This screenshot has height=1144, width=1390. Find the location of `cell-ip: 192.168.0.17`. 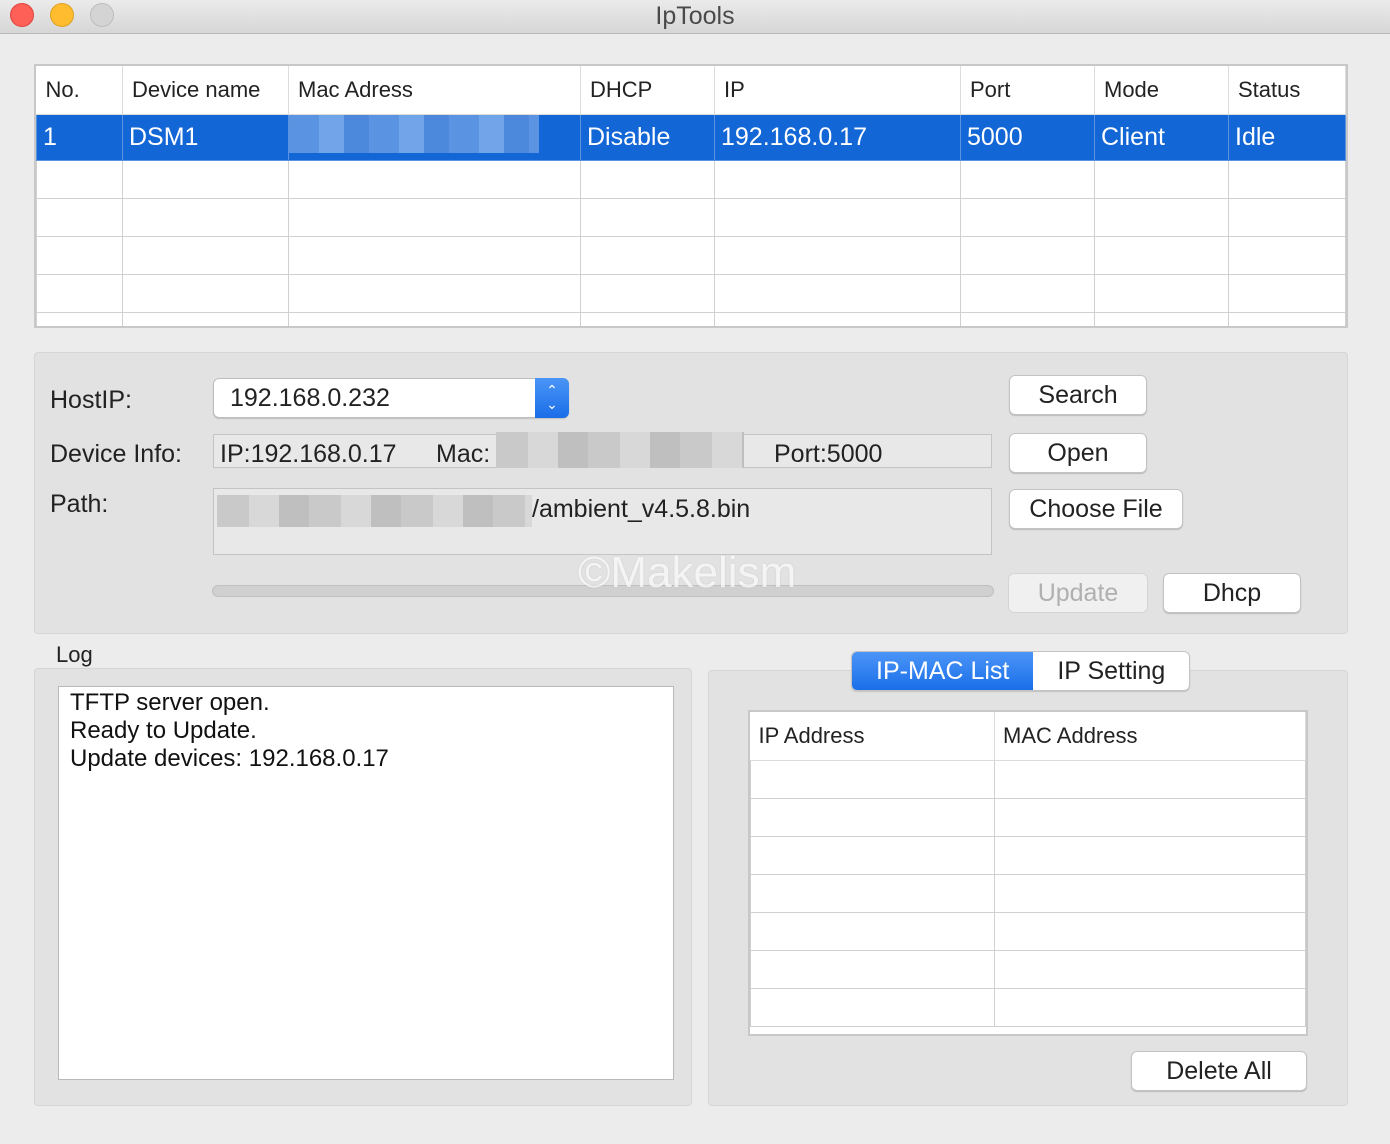

cell-ip: 192.168.0.17 is located at coordinates (837, 137).